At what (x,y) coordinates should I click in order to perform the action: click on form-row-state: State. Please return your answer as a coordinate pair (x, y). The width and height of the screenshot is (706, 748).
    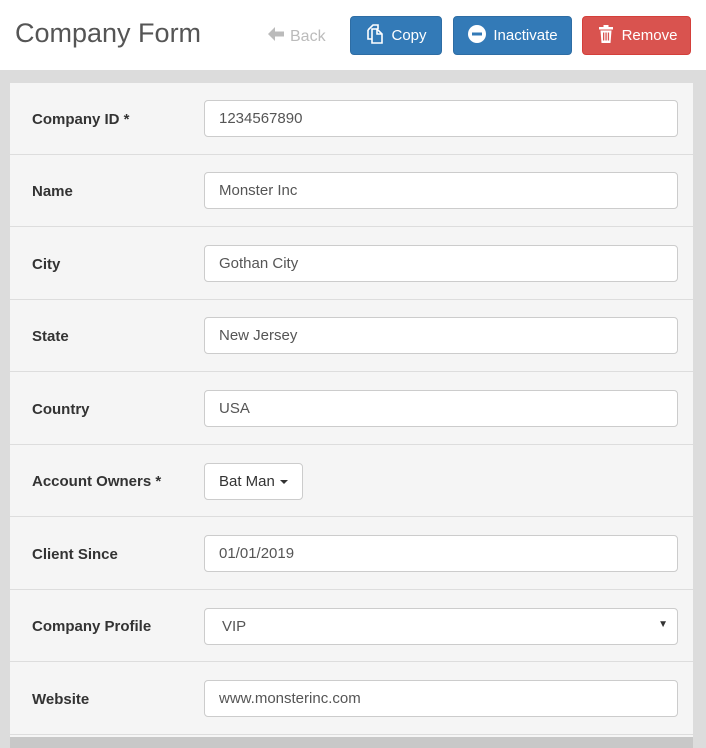
    Looking at the image, I should click on (351, 336).